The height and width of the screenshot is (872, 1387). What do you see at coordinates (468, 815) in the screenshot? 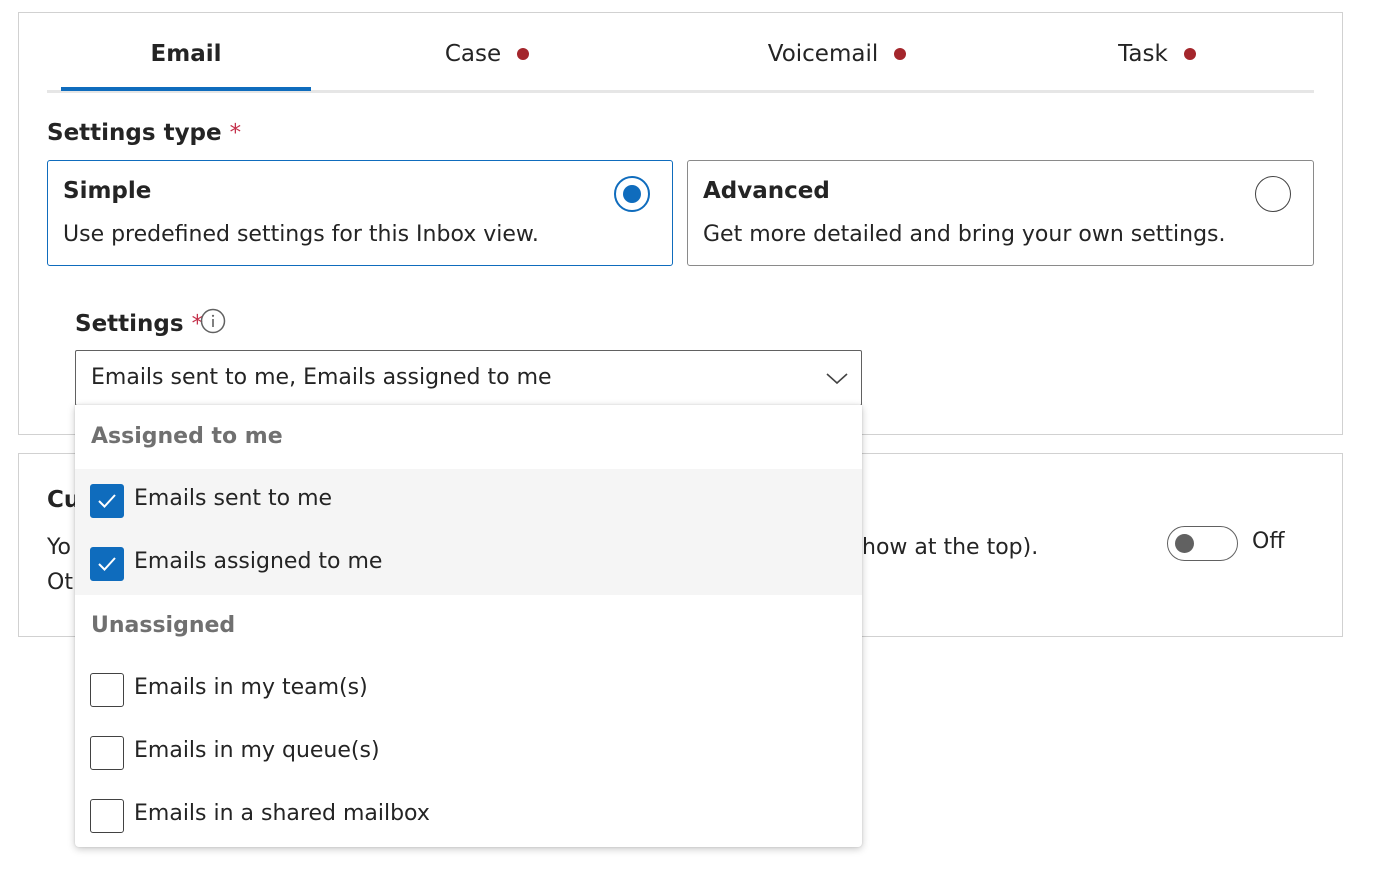
I see `option-emails-in-shared-mailbox: Emails in a shared mailbox` at bounding box center [468, 815].